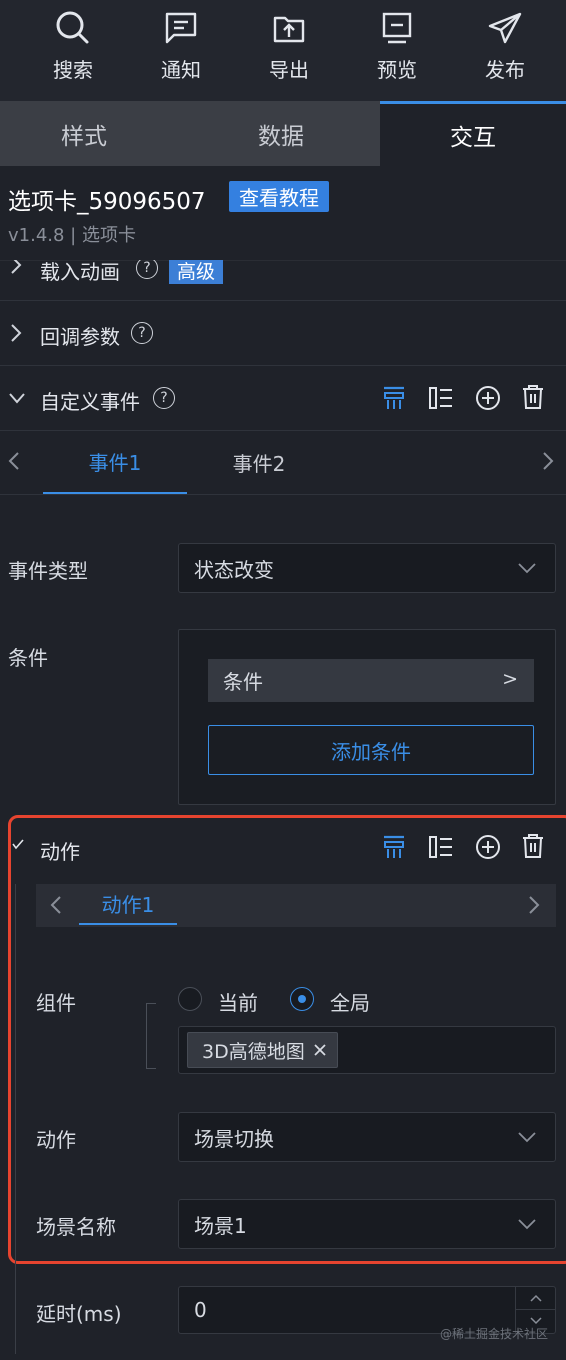  What do you see at coordinates (253, 1051) in the screenshot?
I see `component-tag-label: 3D高德地图` at bounding box center [253, 1051].